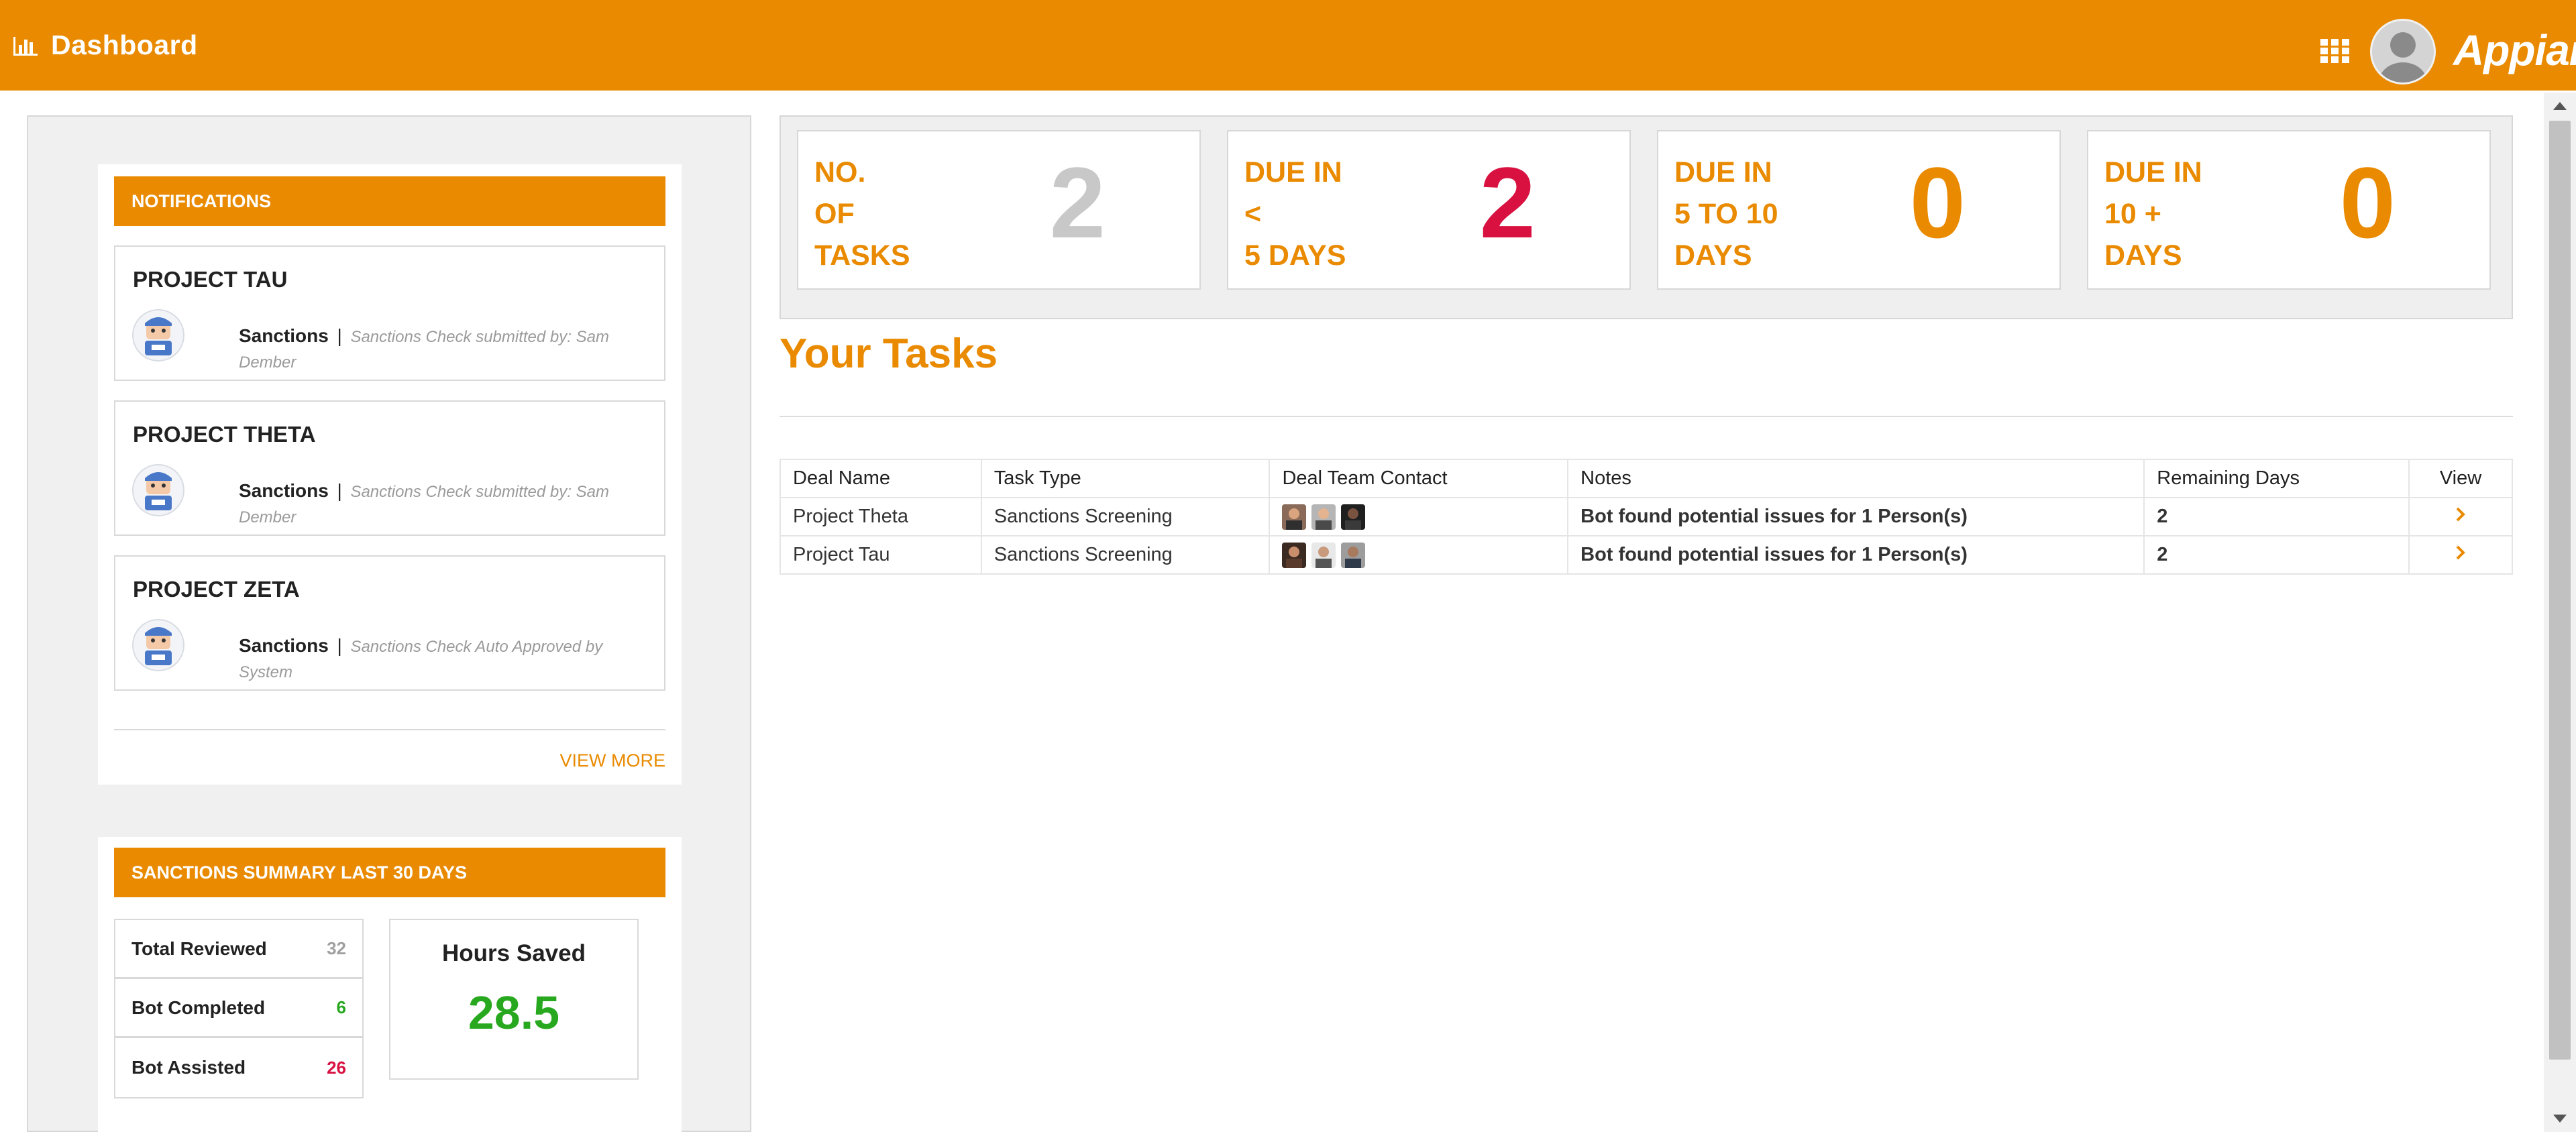 The width and height of the screenshot is (2576, 1132). I want to click on kpi-card-due-5-10: DUE IN 5 TO 10 DAYS 0, so click(1859, 210).